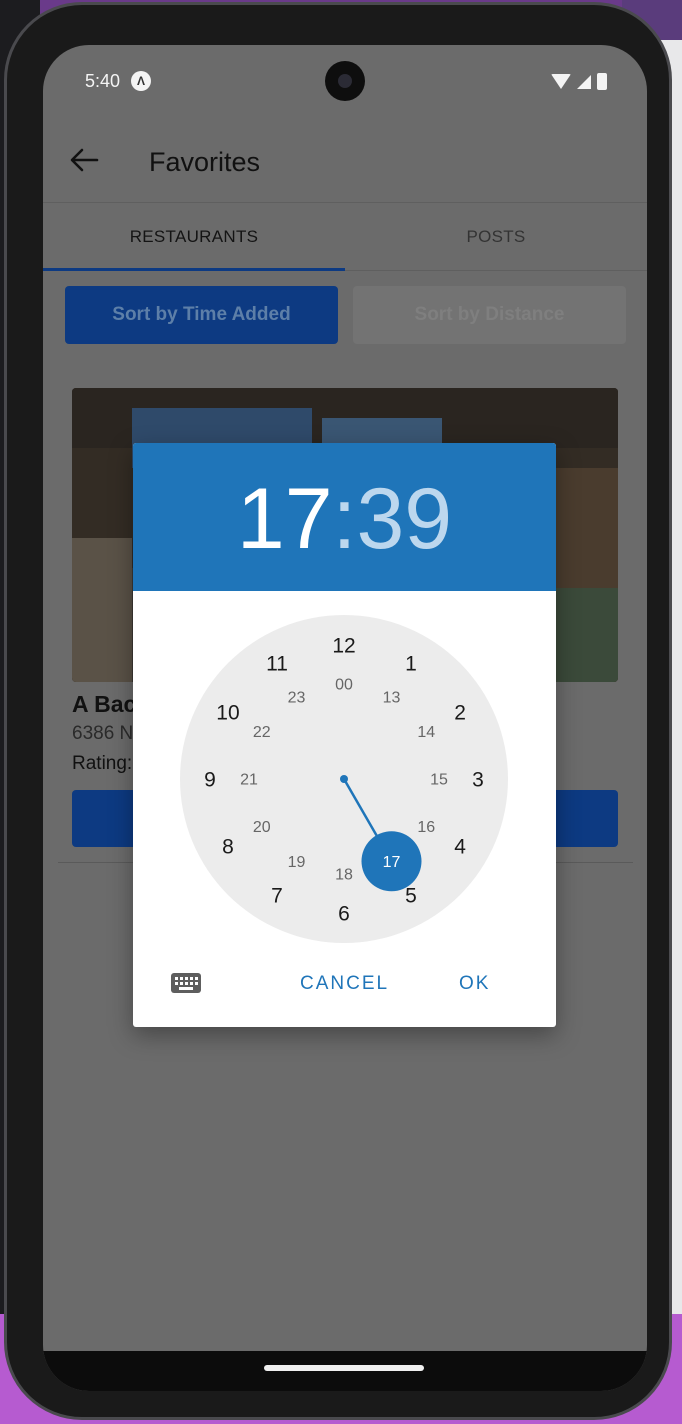 The width and height of the screenshot is (682, 1424). Describe the element at coordinates (344, 875) in the screenshot. I see `clock-hour-18: 18` at that location.